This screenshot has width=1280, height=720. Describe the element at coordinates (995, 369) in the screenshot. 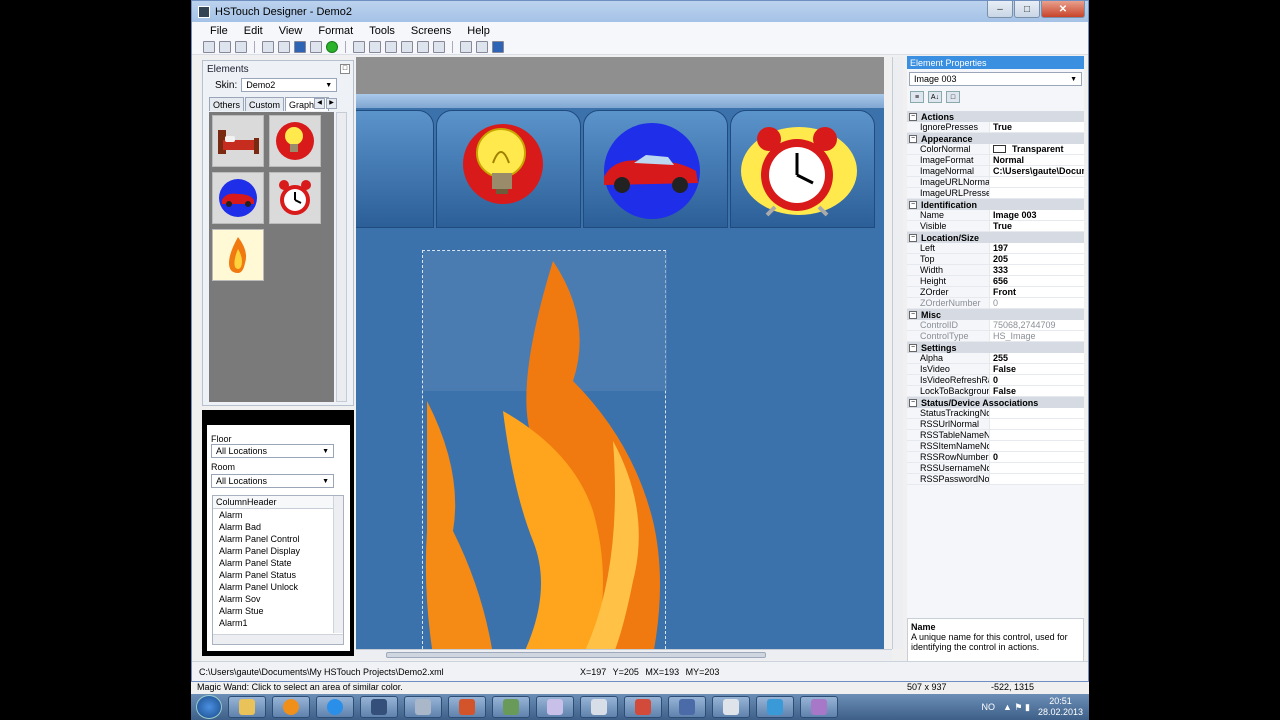

I see `property-row: IsVideo False` at that location.